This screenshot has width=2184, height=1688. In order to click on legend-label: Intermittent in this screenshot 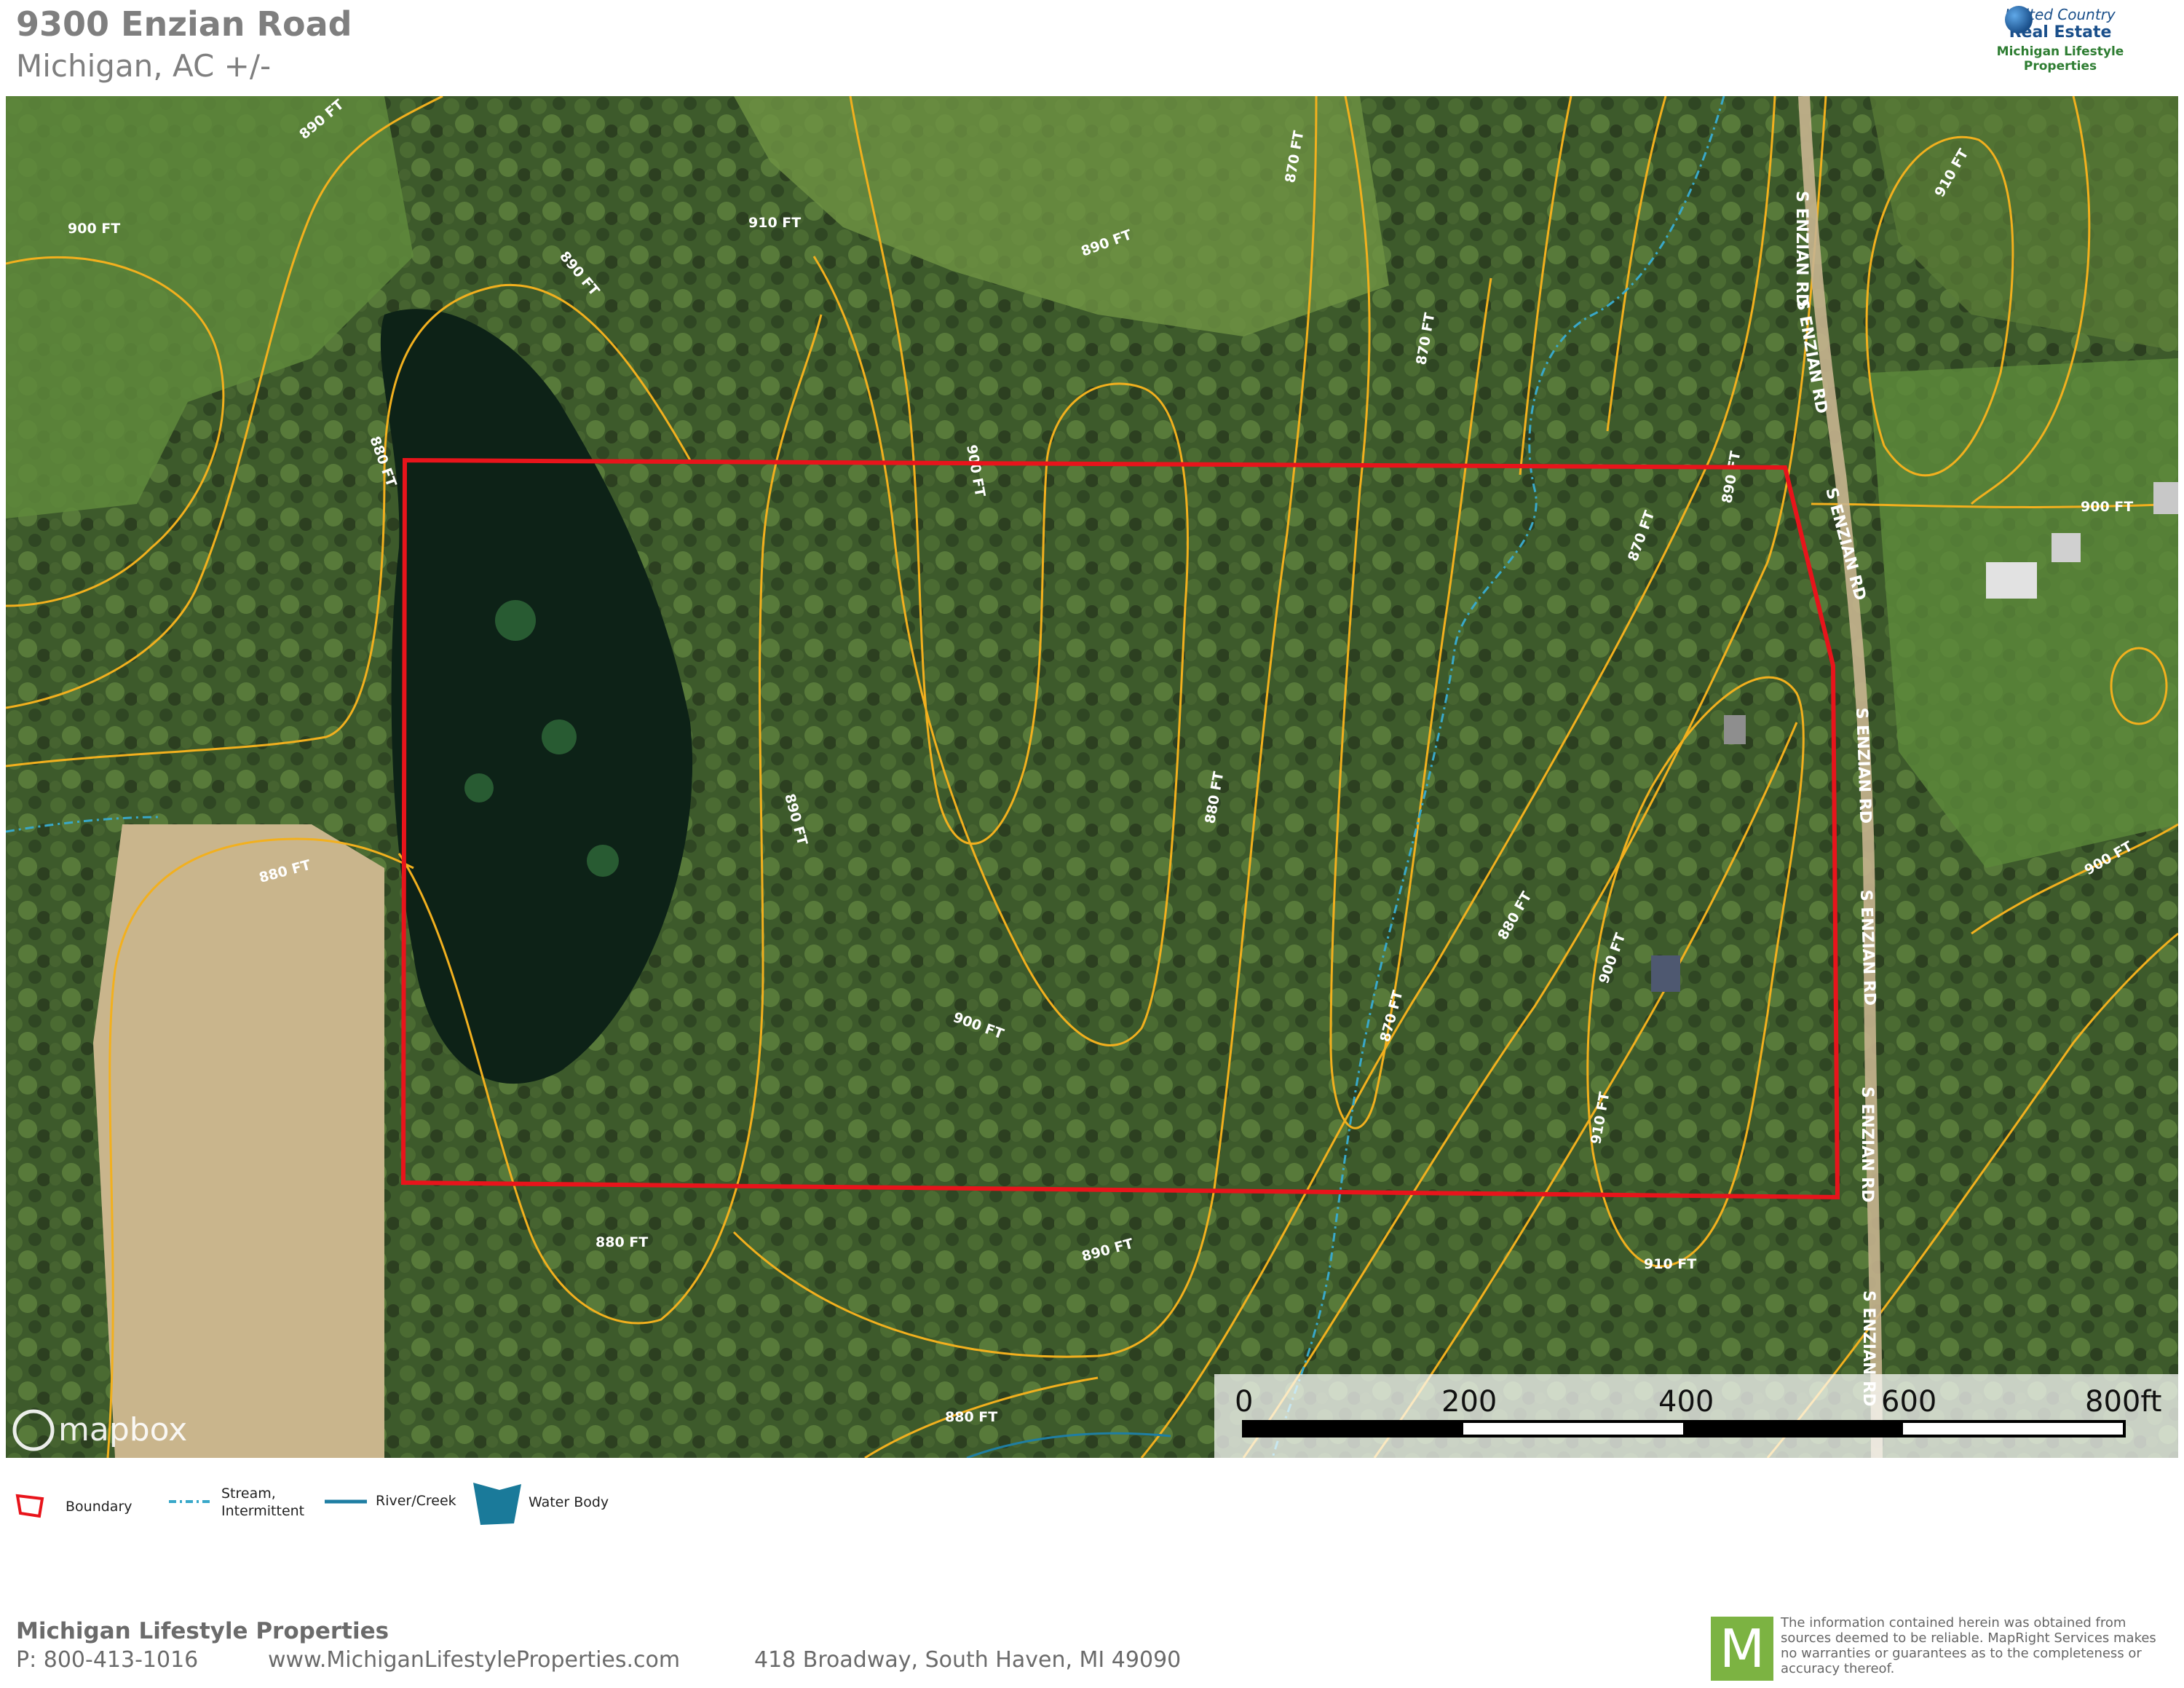, I will do `click(263, 1511)`.